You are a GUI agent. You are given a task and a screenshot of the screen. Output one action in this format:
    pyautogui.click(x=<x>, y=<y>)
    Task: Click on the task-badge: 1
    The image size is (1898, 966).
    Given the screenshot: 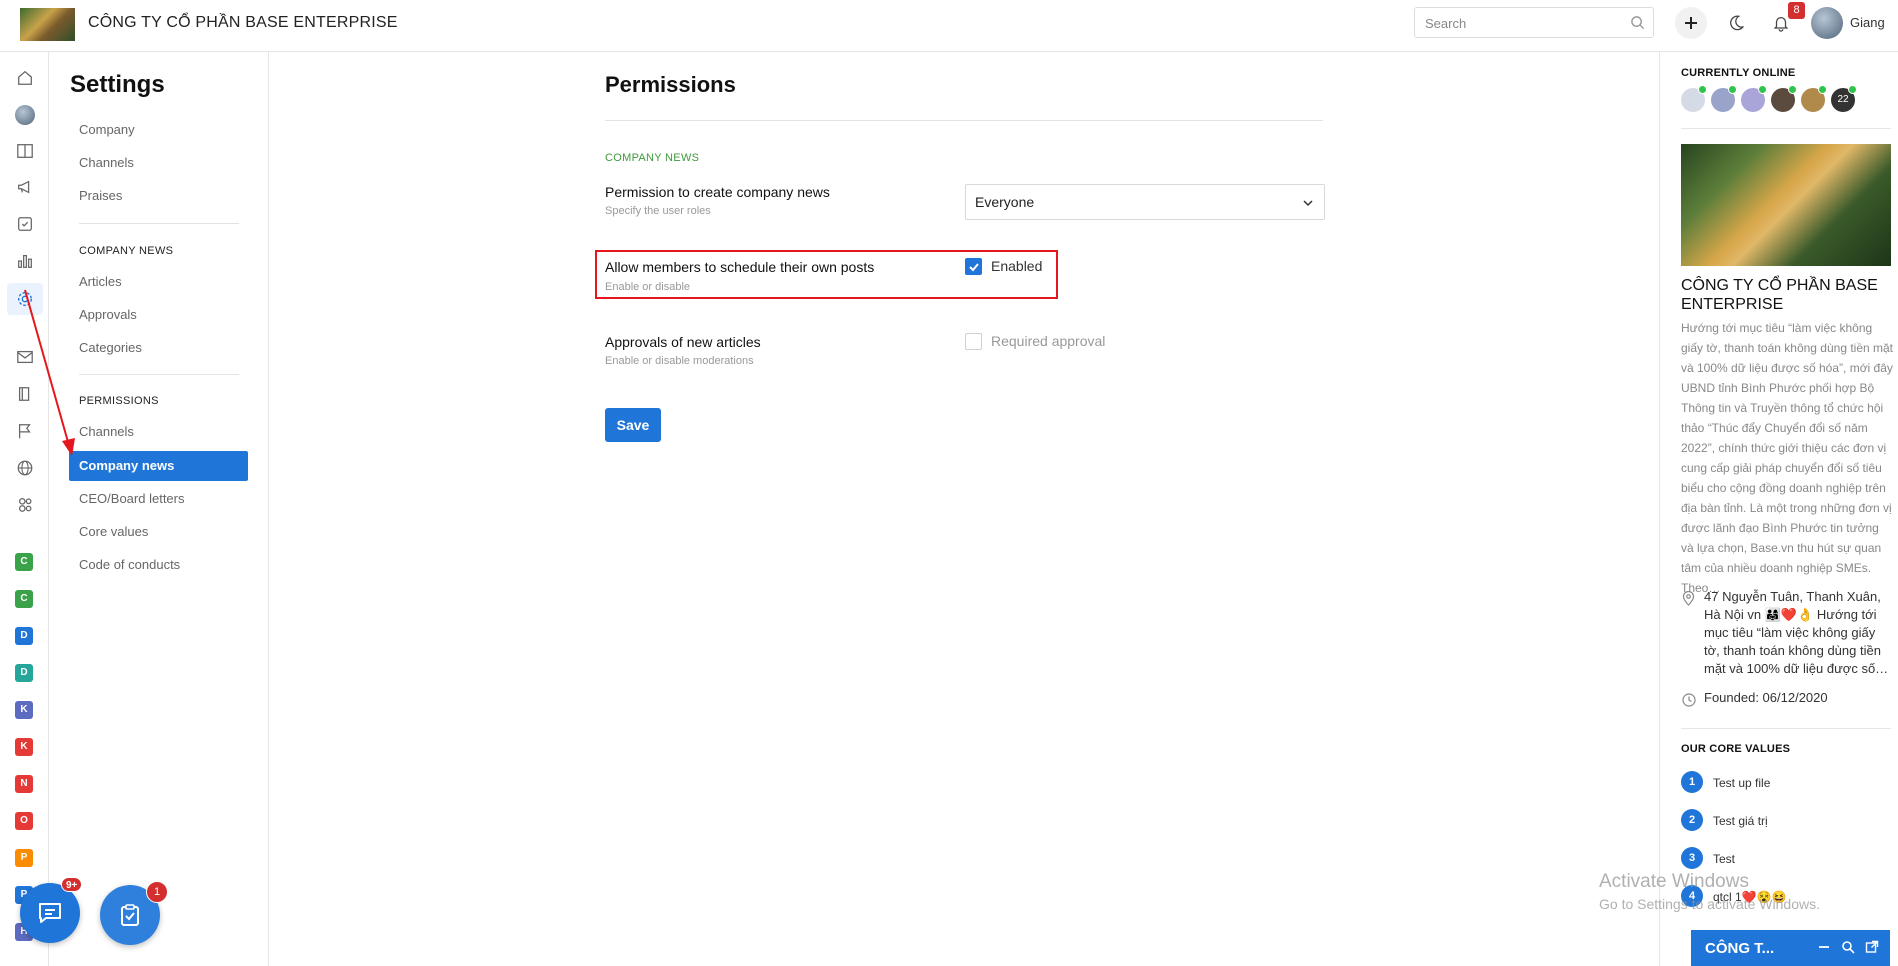 What is the action you would take?
    pyautogui.click(x=157, y=892)
    